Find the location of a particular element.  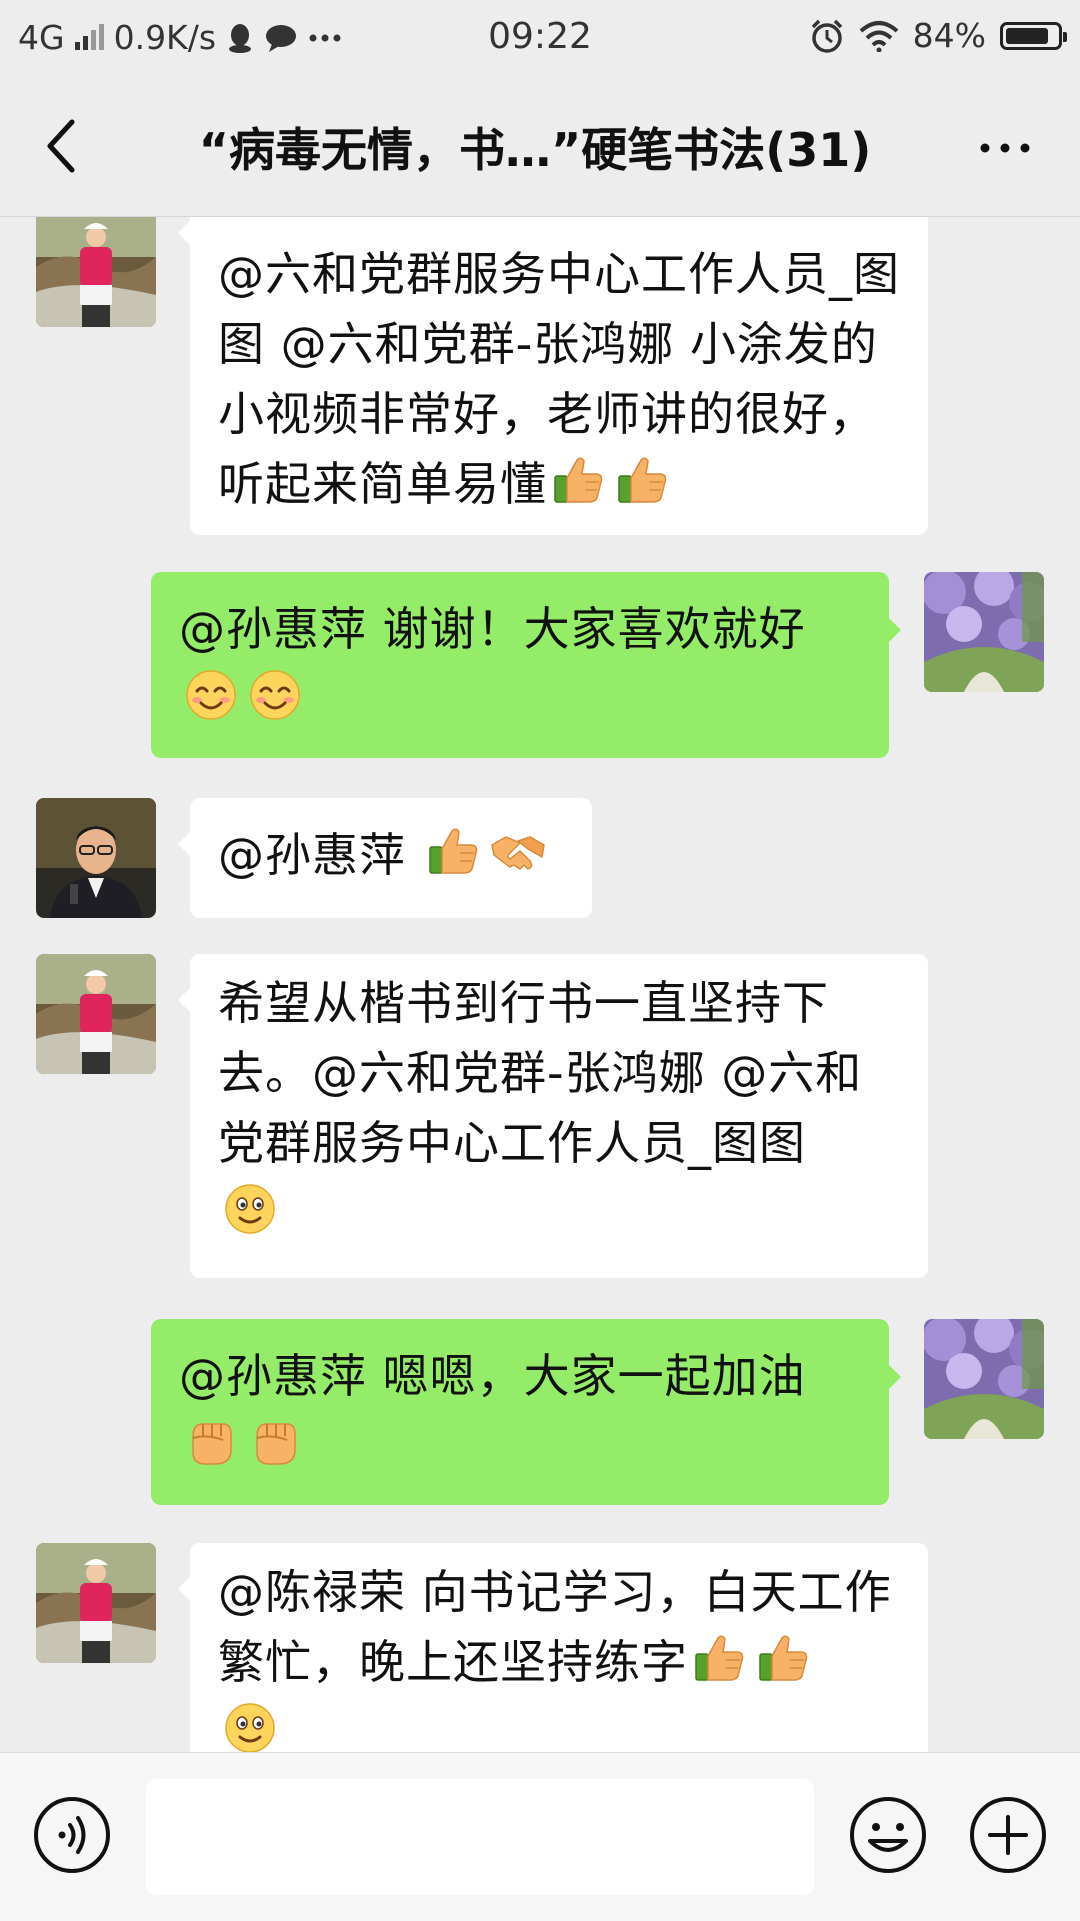

back-button is located at coordinates (63, 146).